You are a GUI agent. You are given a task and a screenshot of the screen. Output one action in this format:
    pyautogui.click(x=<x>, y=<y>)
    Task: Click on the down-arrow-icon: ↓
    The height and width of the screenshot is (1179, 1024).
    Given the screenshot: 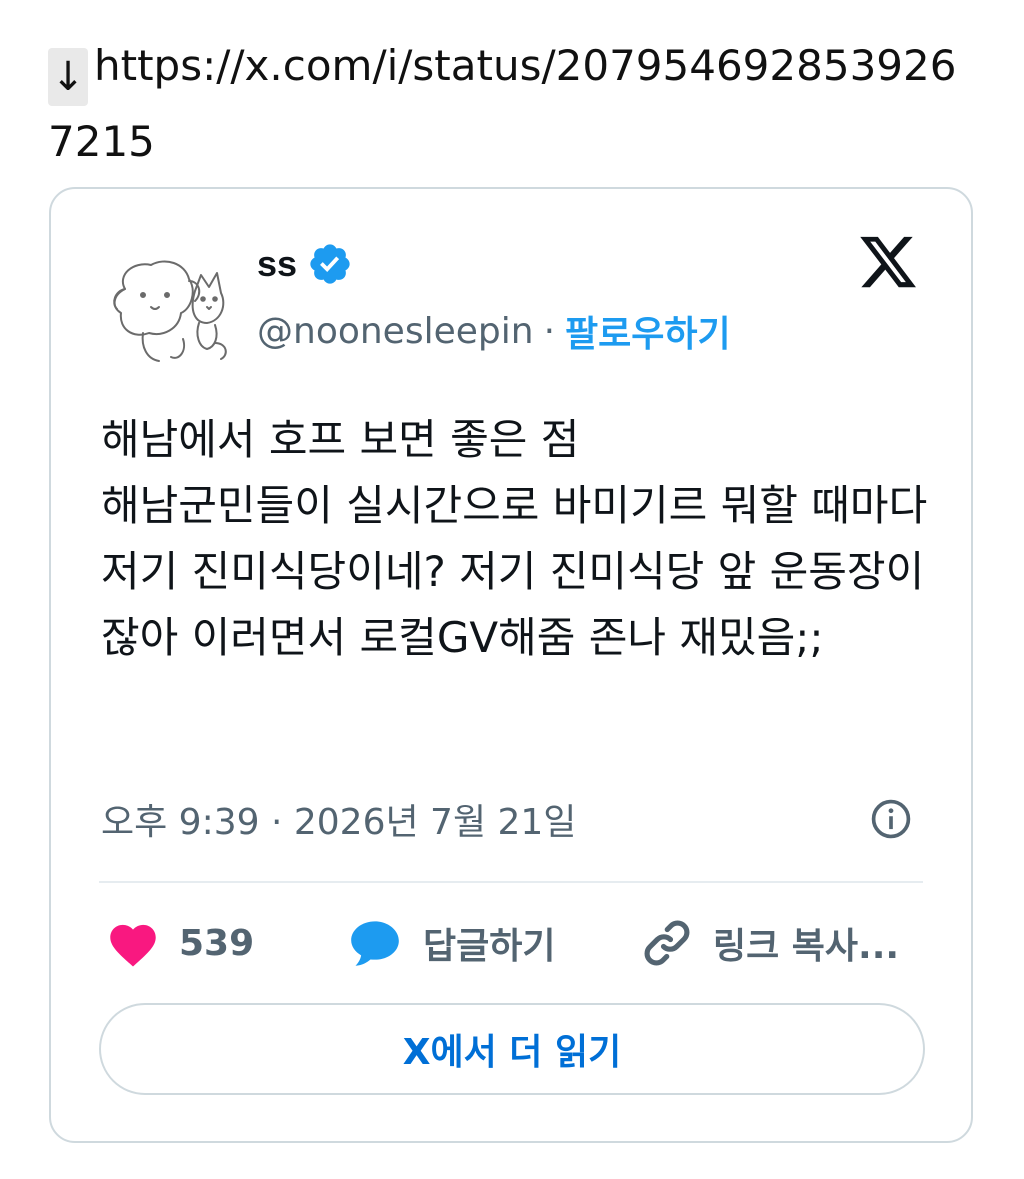 What is the action you would take?
    pyautogui.click(x=68, y=77)
    